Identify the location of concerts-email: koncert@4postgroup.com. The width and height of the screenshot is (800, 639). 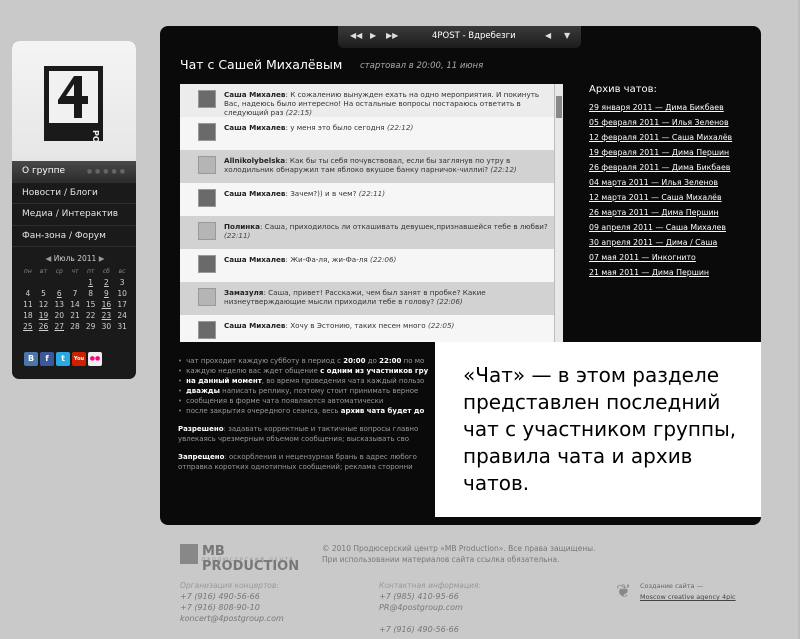
(232, 618).